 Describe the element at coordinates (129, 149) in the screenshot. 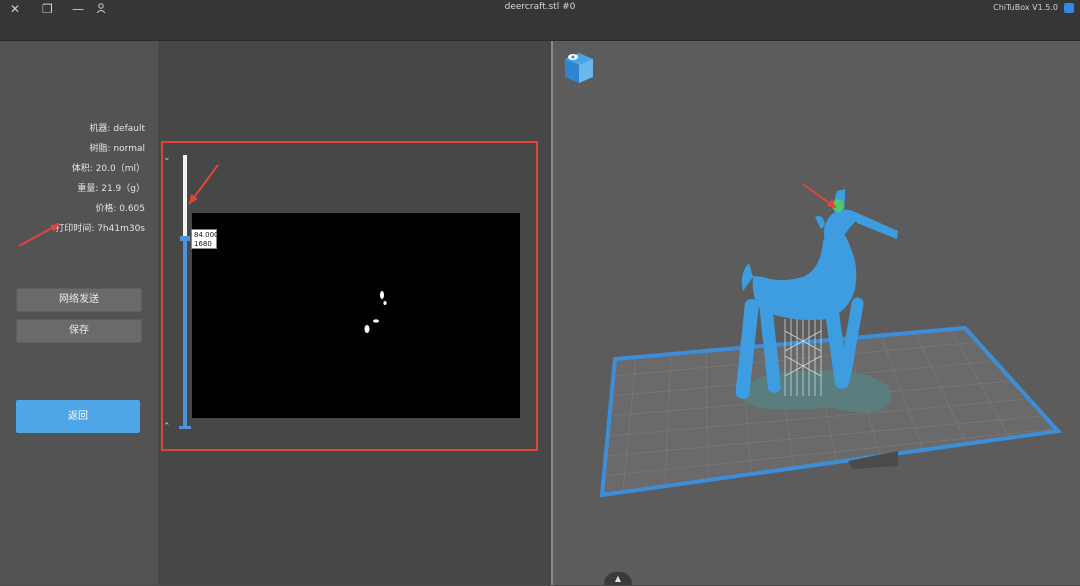

I see `resin-value: normal` at that location.